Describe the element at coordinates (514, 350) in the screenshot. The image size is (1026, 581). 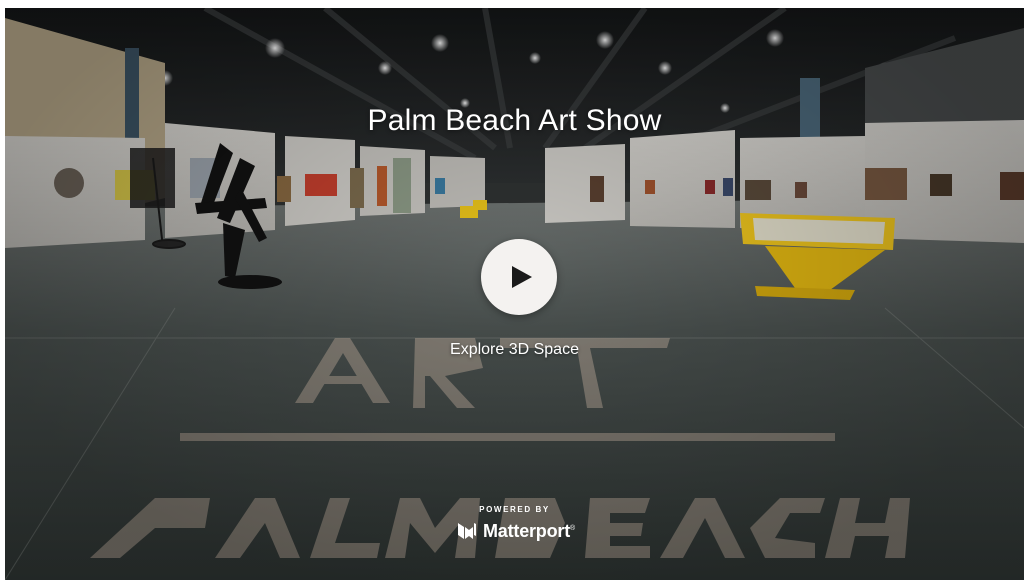
I see `explore-3d-label: Explore 3D Space` at that location.